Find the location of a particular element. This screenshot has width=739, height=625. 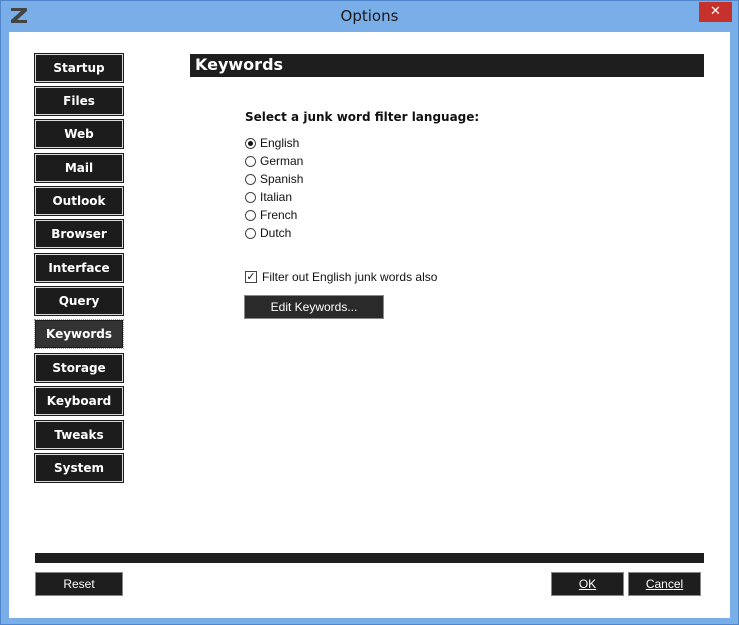

bottom-divider-bar is located at coordinates (369, 558).